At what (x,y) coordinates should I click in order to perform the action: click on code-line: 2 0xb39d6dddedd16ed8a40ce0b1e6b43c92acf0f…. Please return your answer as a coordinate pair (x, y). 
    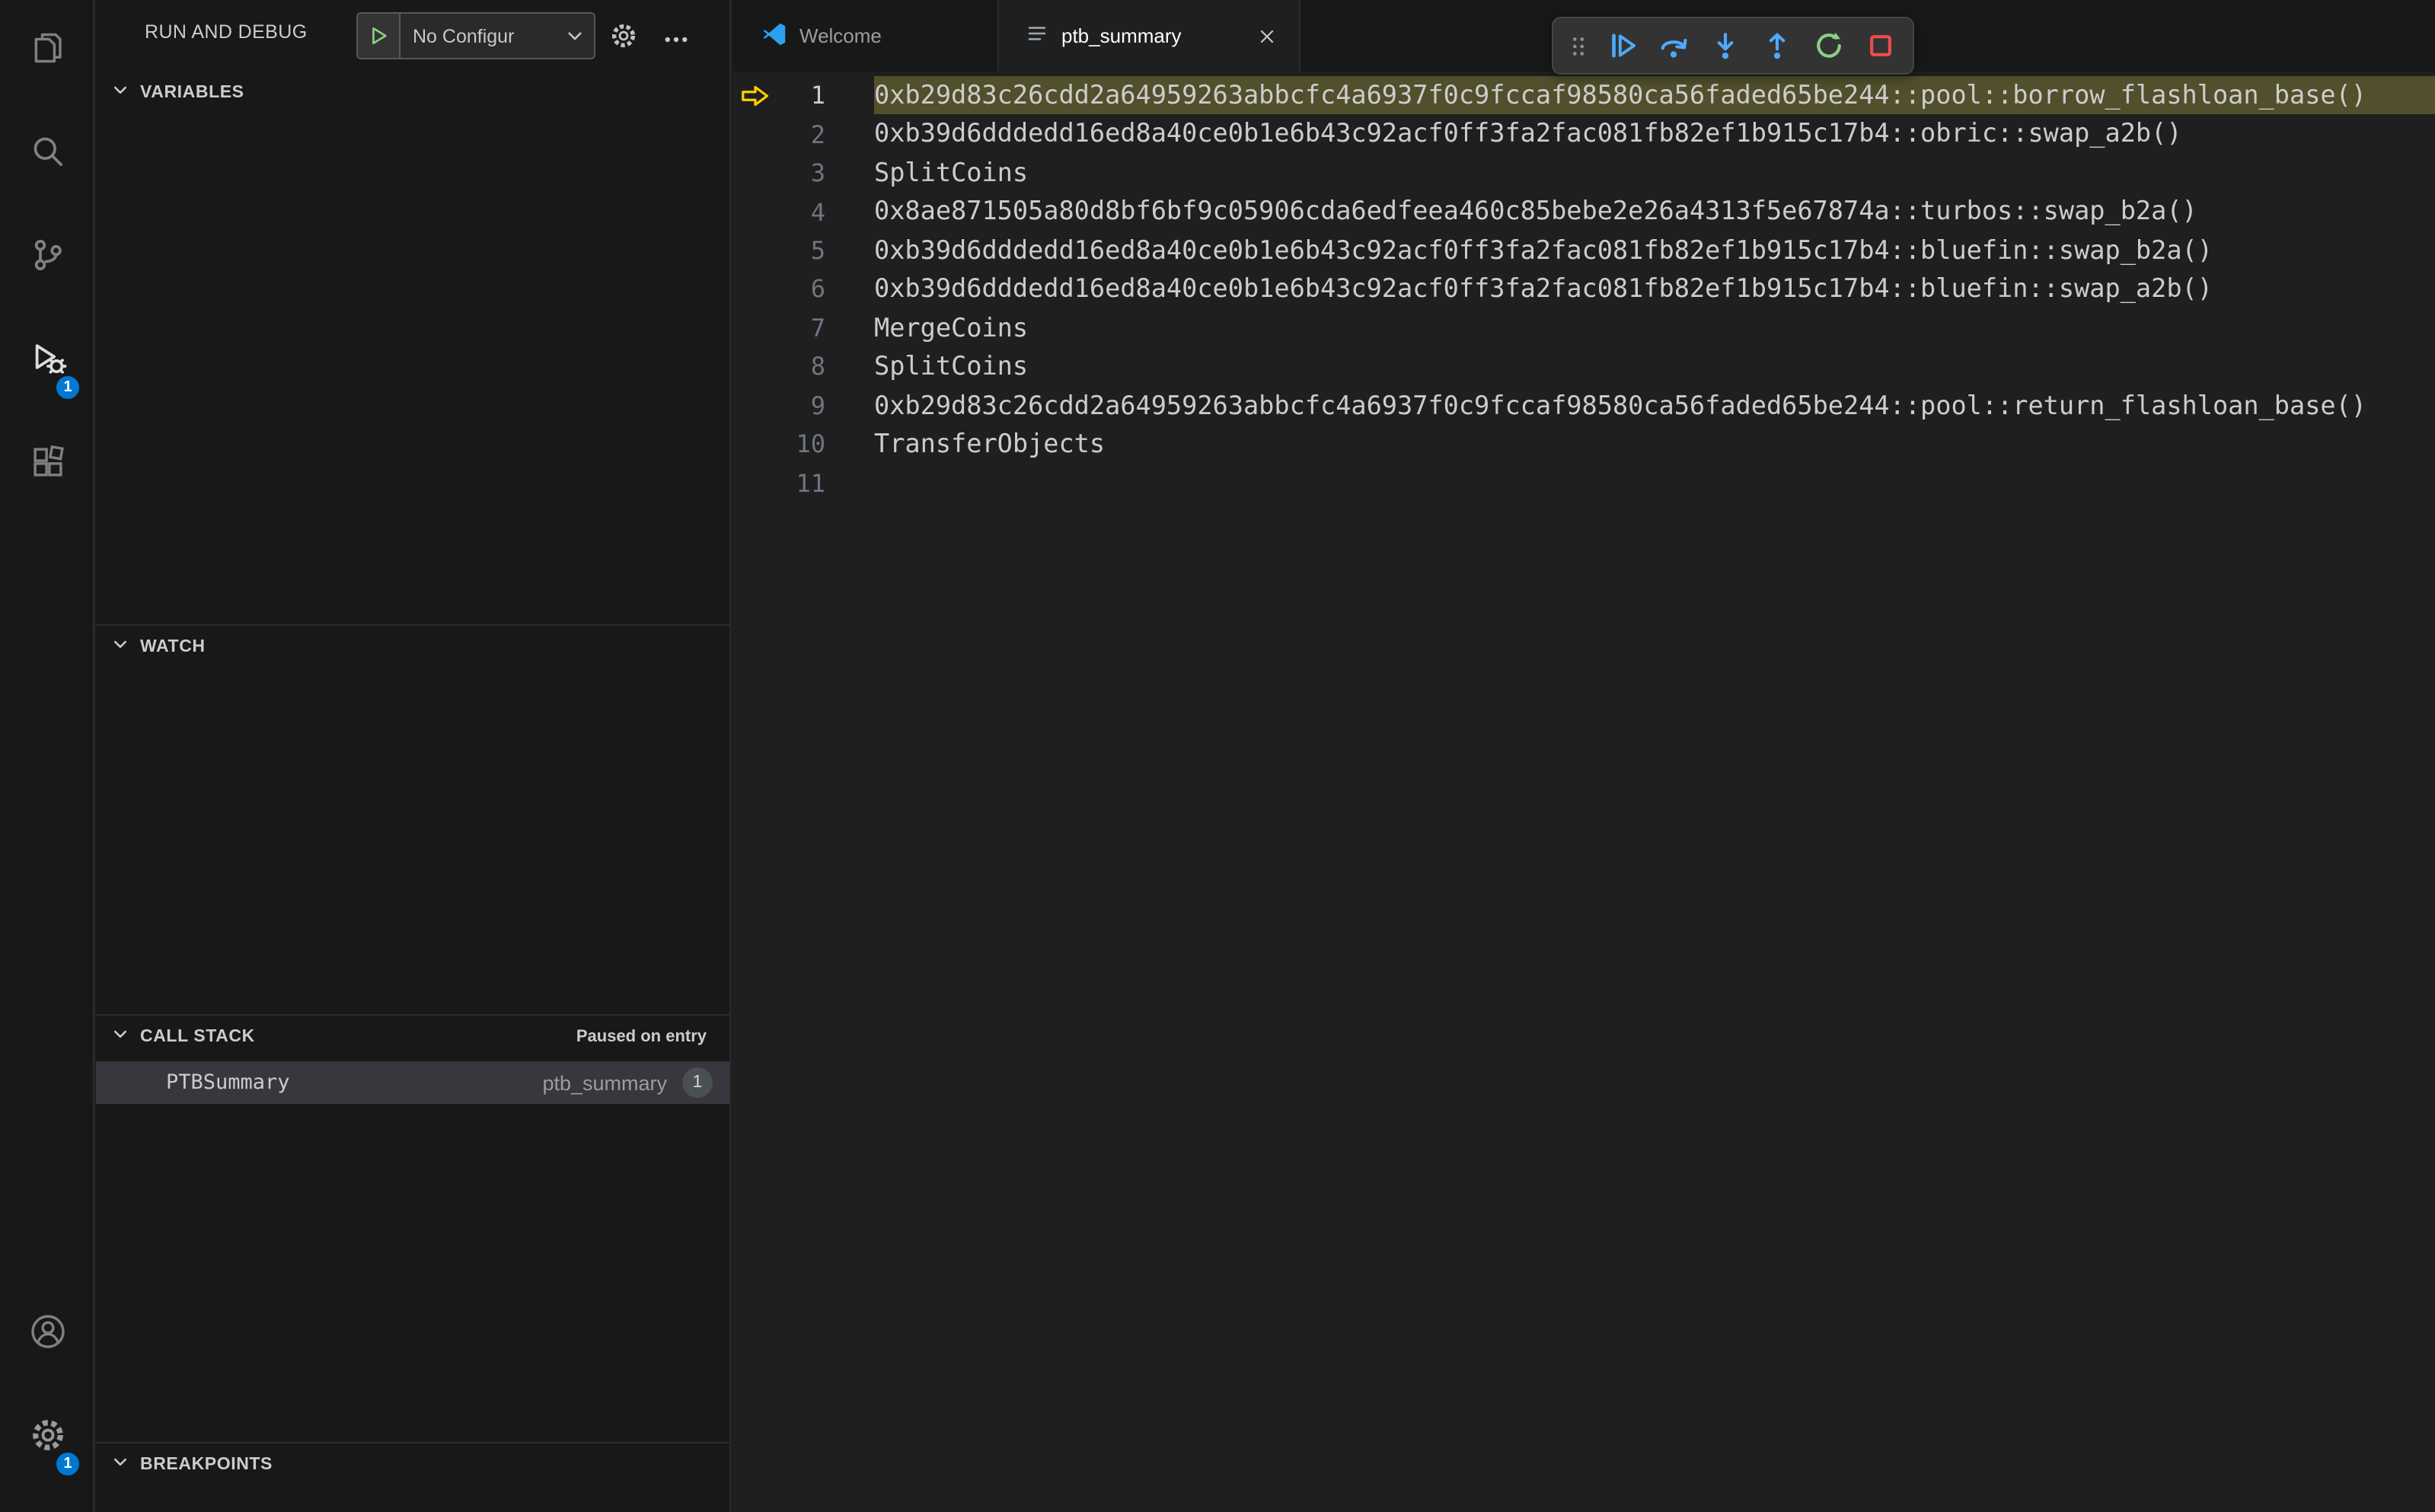
    Looking at the image, I should click on (1583, 134).